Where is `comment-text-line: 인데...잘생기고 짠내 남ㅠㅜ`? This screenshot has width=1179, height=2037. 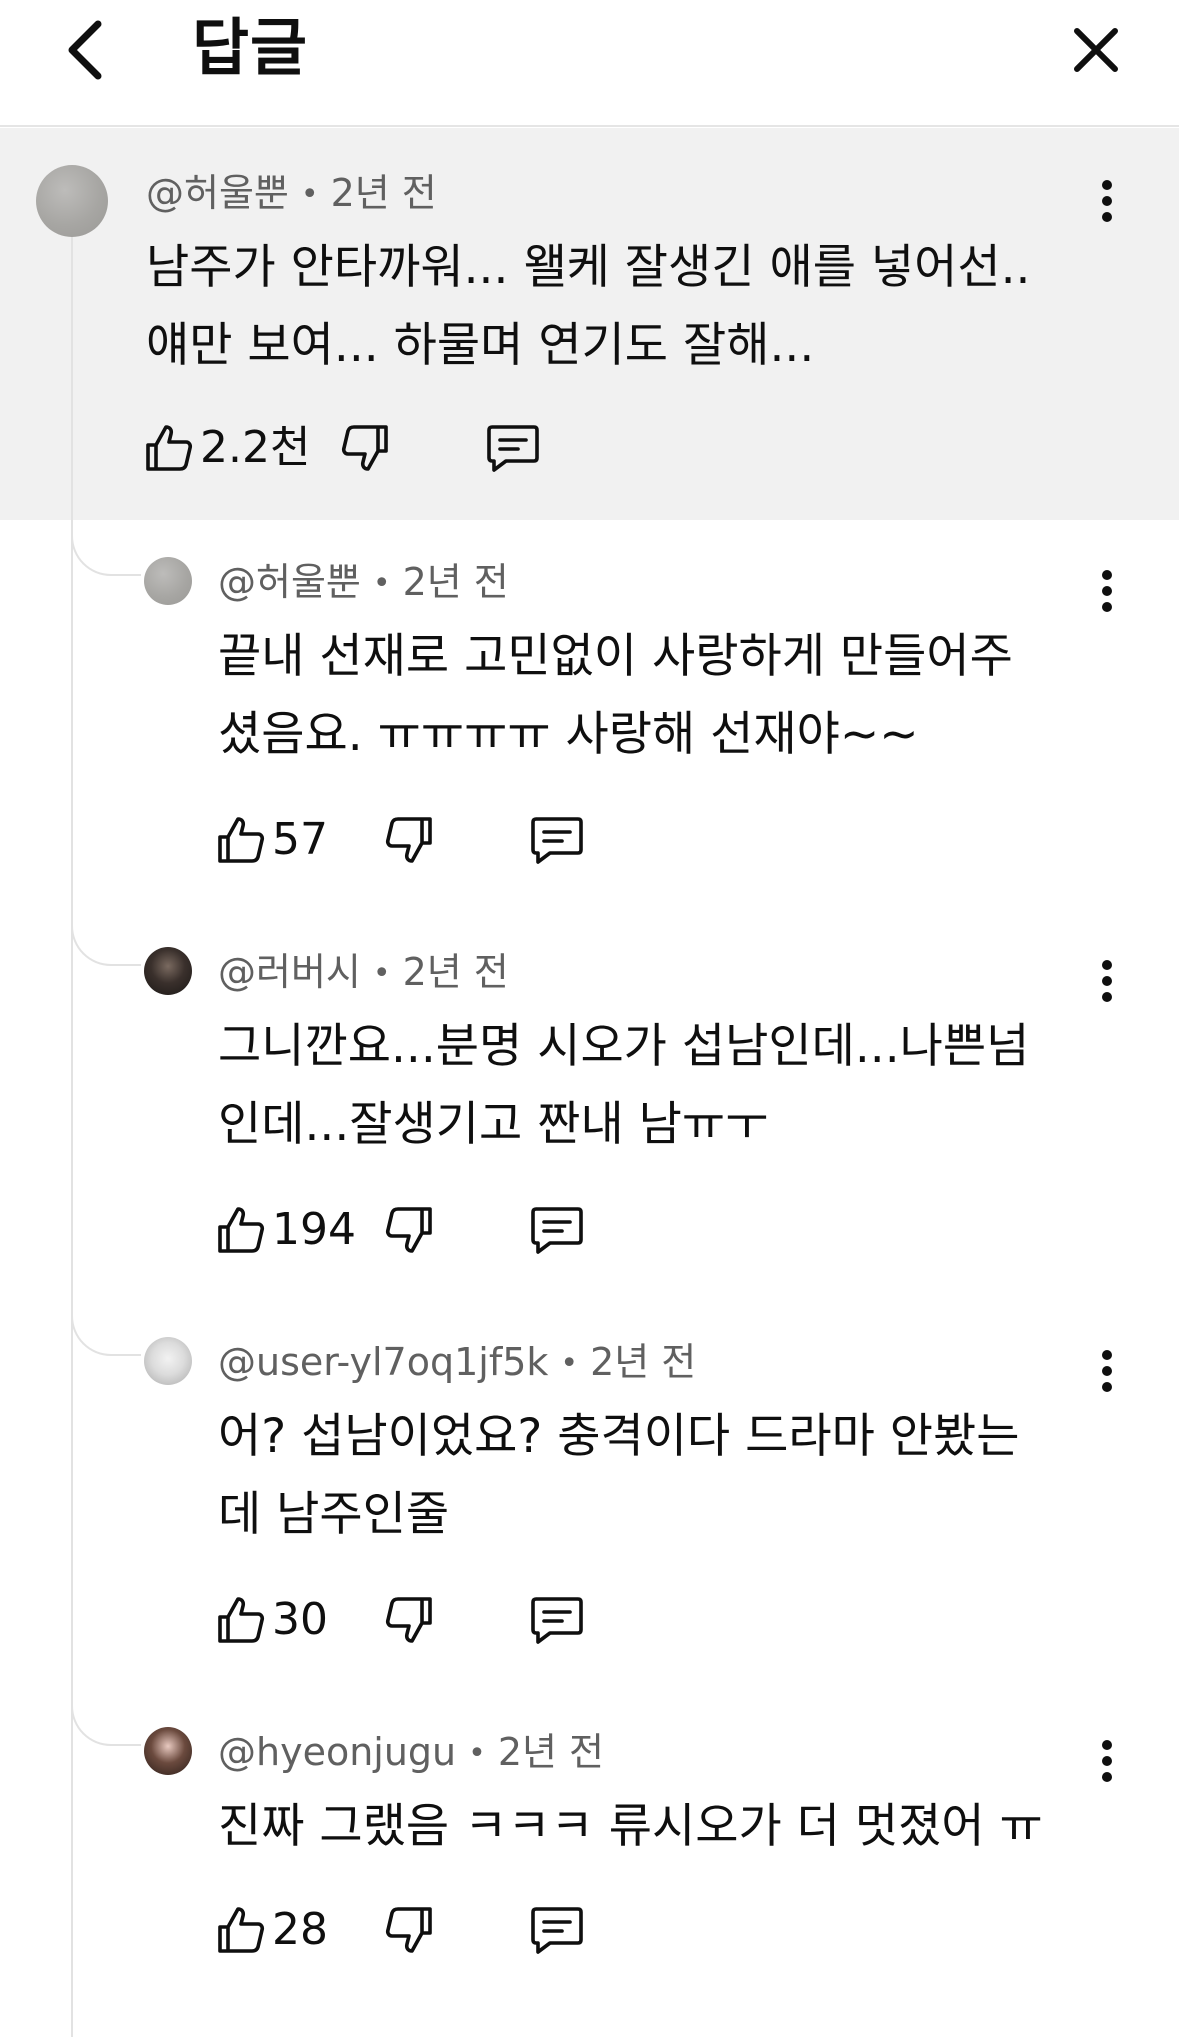 comment-text-line: 인데...잘생기고 짠내 남ㅠㅜ is located at coordinates (493, 1124).